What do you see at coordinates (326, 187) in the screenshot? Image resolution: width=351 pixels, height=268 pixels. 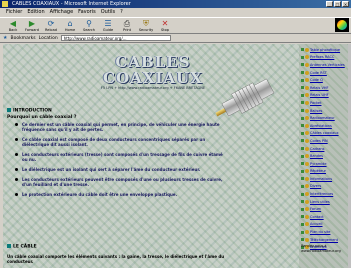 I see `sidebar-item: Divers` at bounding box center [326, 187].